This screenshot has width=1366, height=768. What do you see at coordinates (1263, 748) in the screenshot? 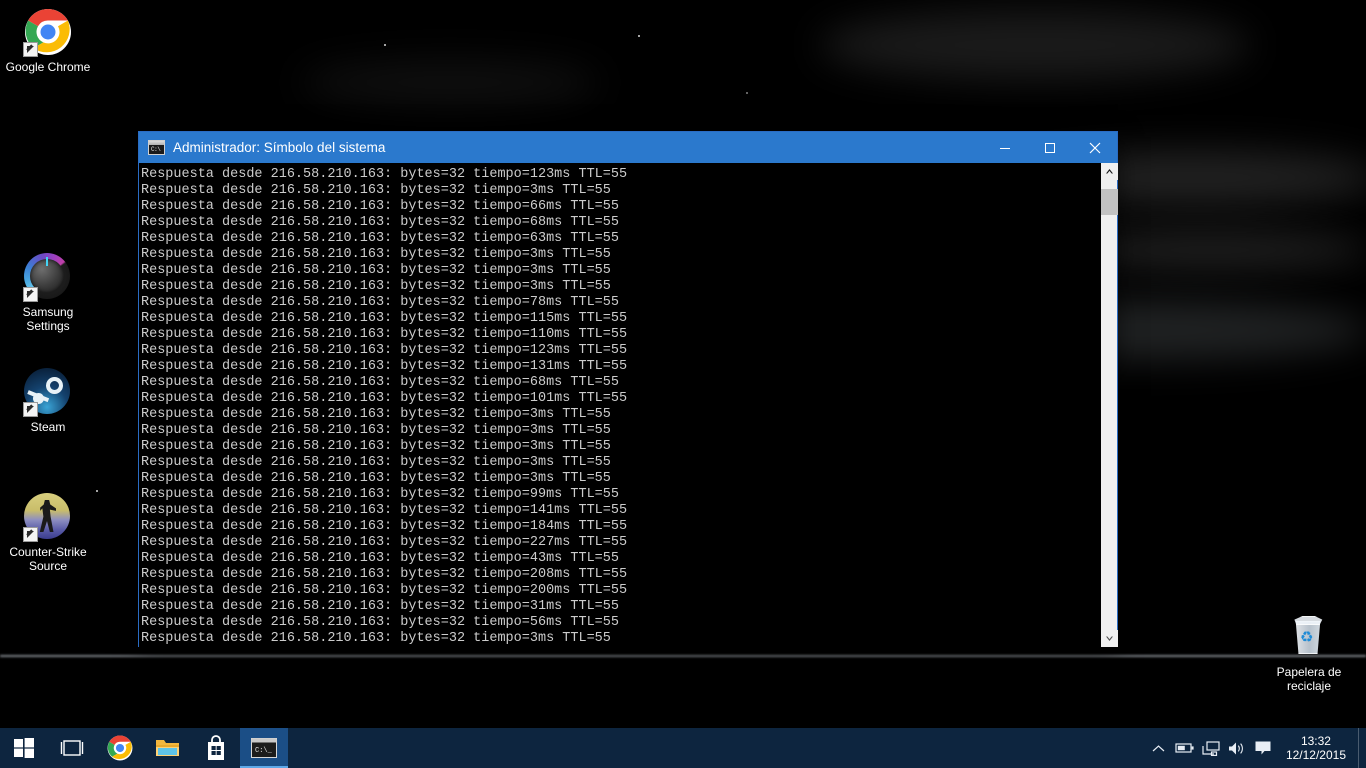
I see `action-center-icon` at bounding box center [1263, 748].